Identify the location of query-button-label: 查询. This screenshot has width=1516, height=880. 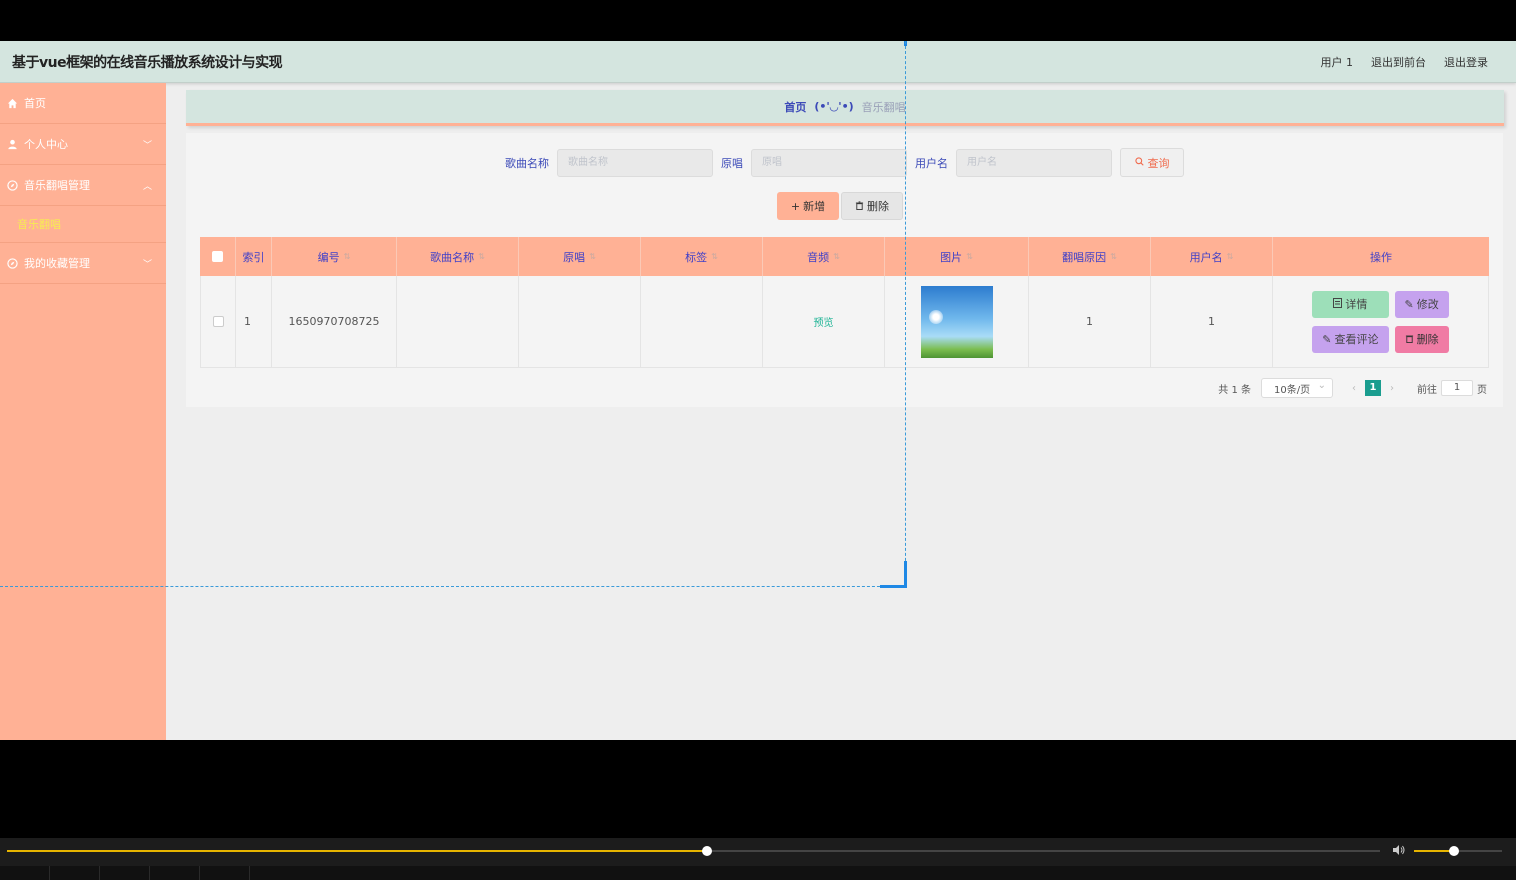
(1158, 163).